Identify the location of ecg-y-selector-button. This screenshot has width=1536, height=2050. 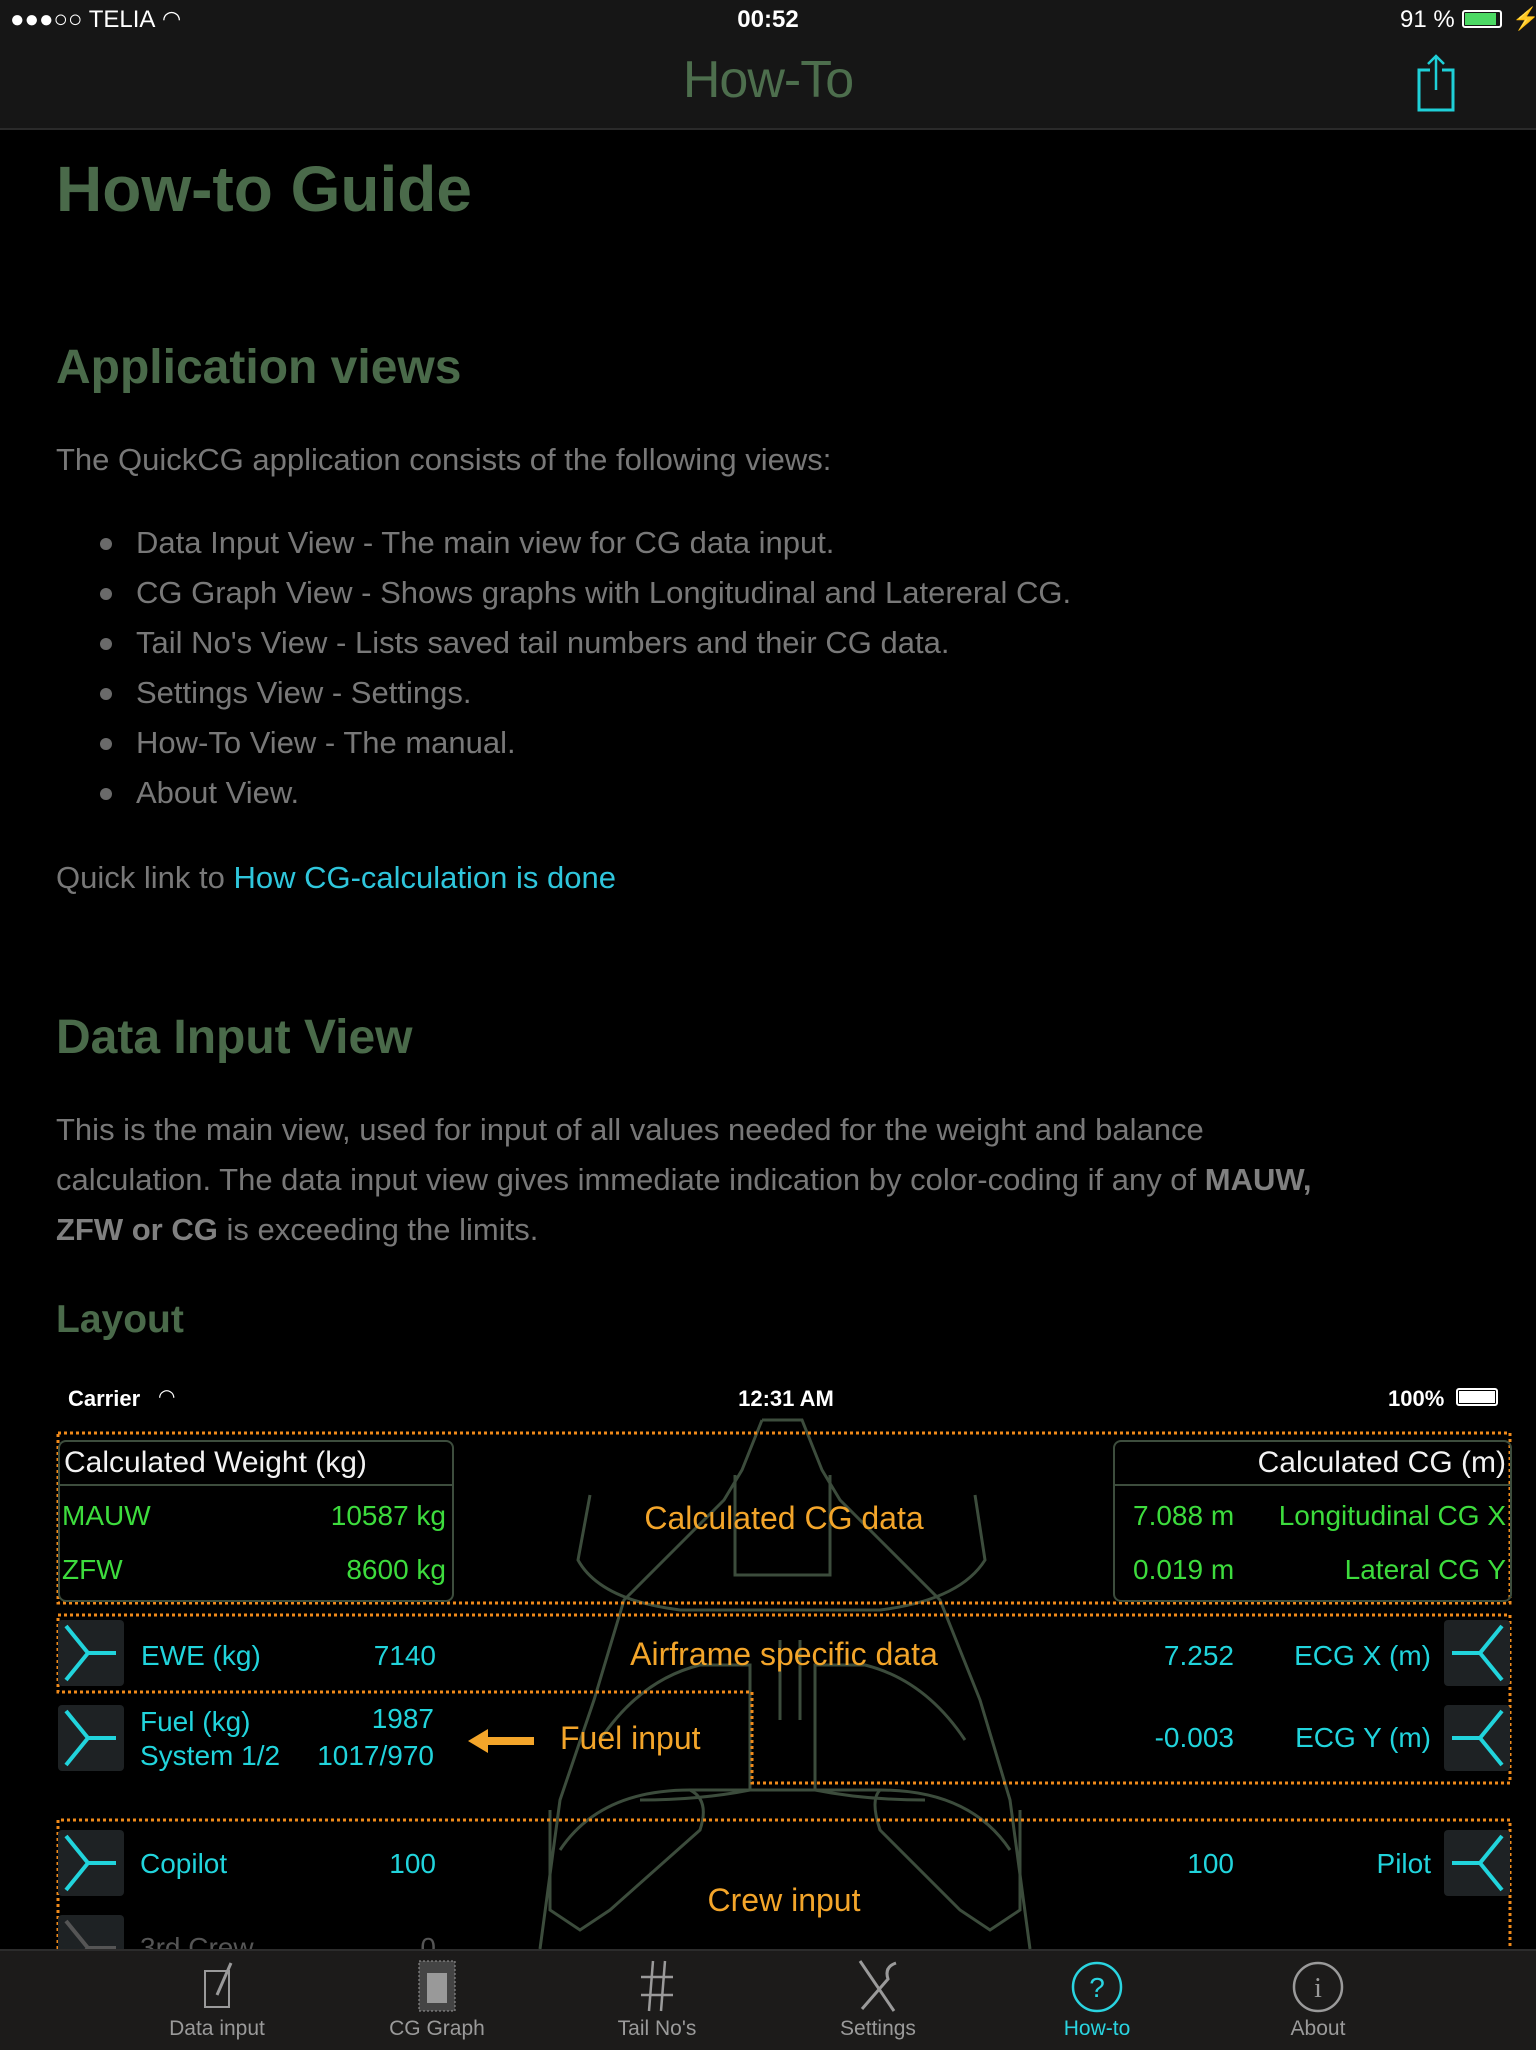
(1477, 1738).